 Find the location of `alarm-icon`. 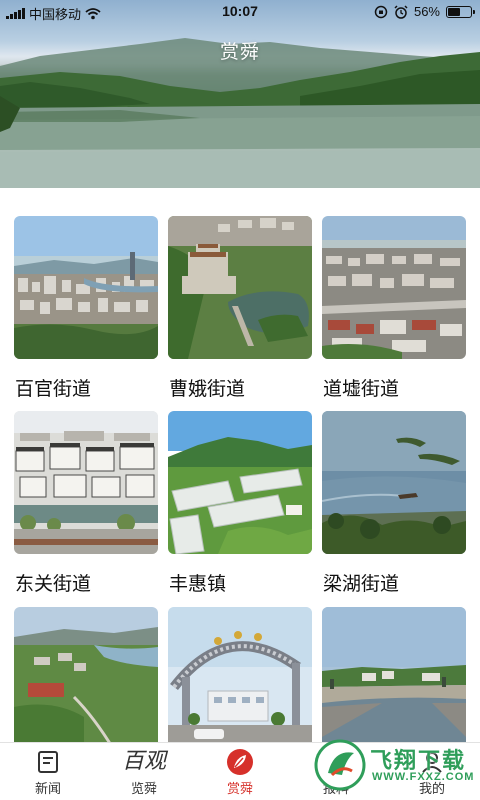

alarm-icon is located at coordinates (401, 11).